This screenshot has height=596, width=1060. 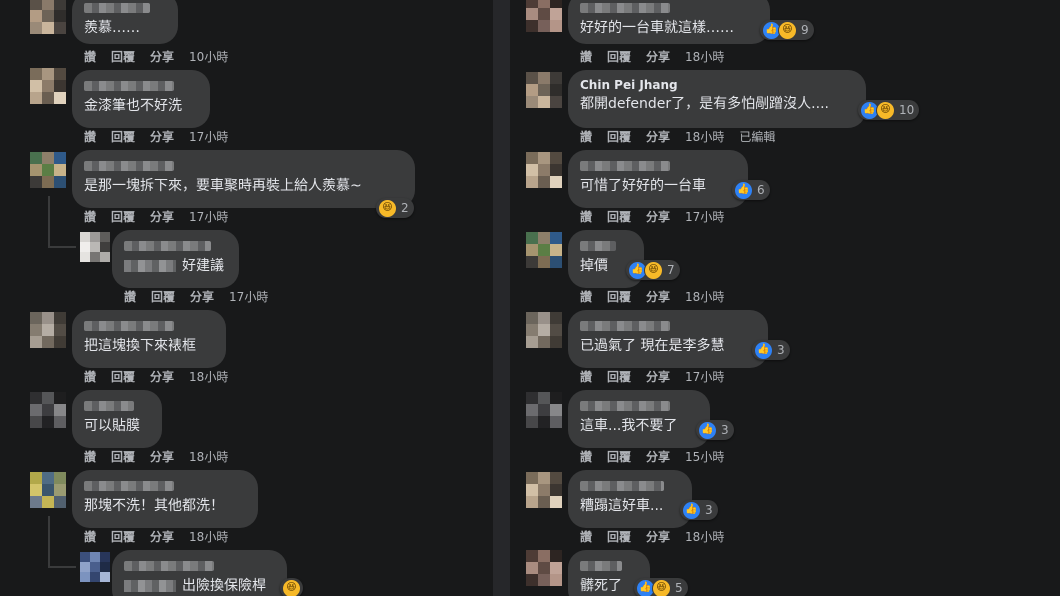 I want to click on timestamp: 15小時, so click(x=704, y=456).